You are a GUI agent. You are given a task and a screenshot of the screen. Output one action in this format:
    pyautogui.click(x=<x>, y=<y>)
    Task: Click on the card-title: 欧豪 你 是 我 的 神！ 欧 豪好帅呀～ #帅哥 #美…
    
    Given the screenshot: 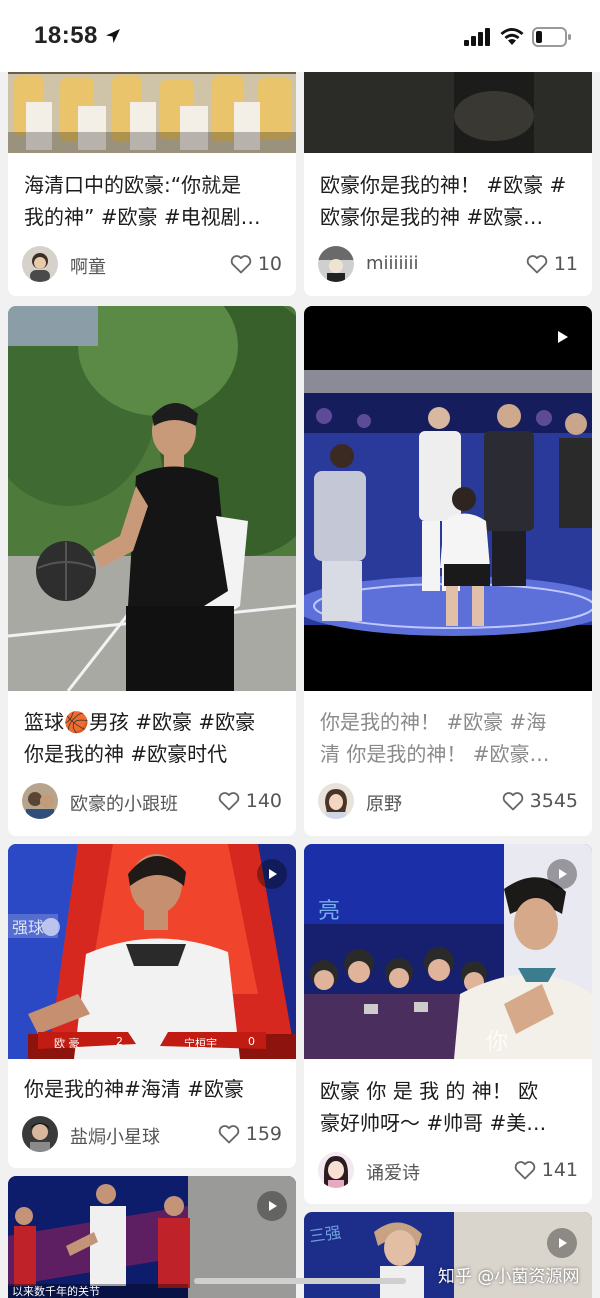 What is the action you would take?
    pyautogui.click(x=433, y=1107)
    